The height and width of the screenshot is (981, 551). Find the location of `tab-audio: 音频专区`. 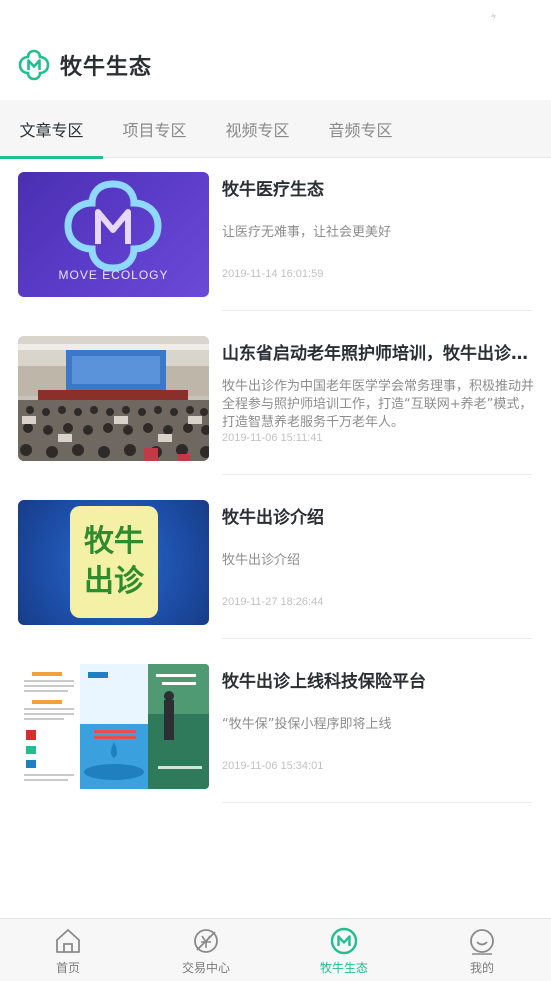

tab-audio: 音频专区 is located at coordinates (360, 129).